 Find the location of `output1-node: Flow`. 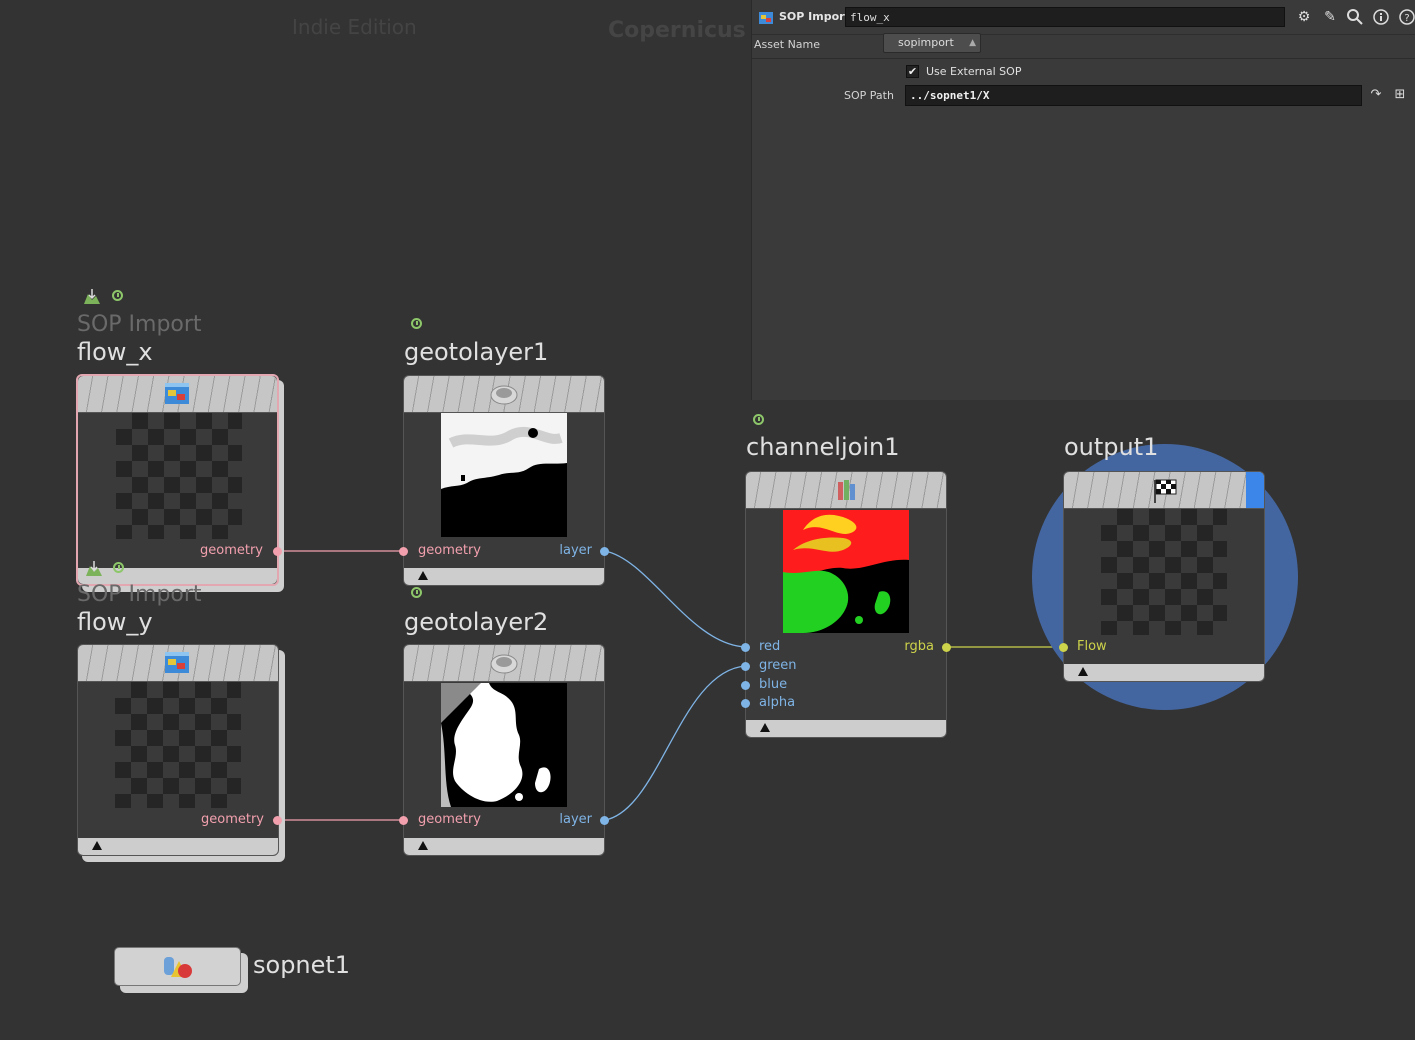

output1-node: Flow is located at coordinates (1164, 576).